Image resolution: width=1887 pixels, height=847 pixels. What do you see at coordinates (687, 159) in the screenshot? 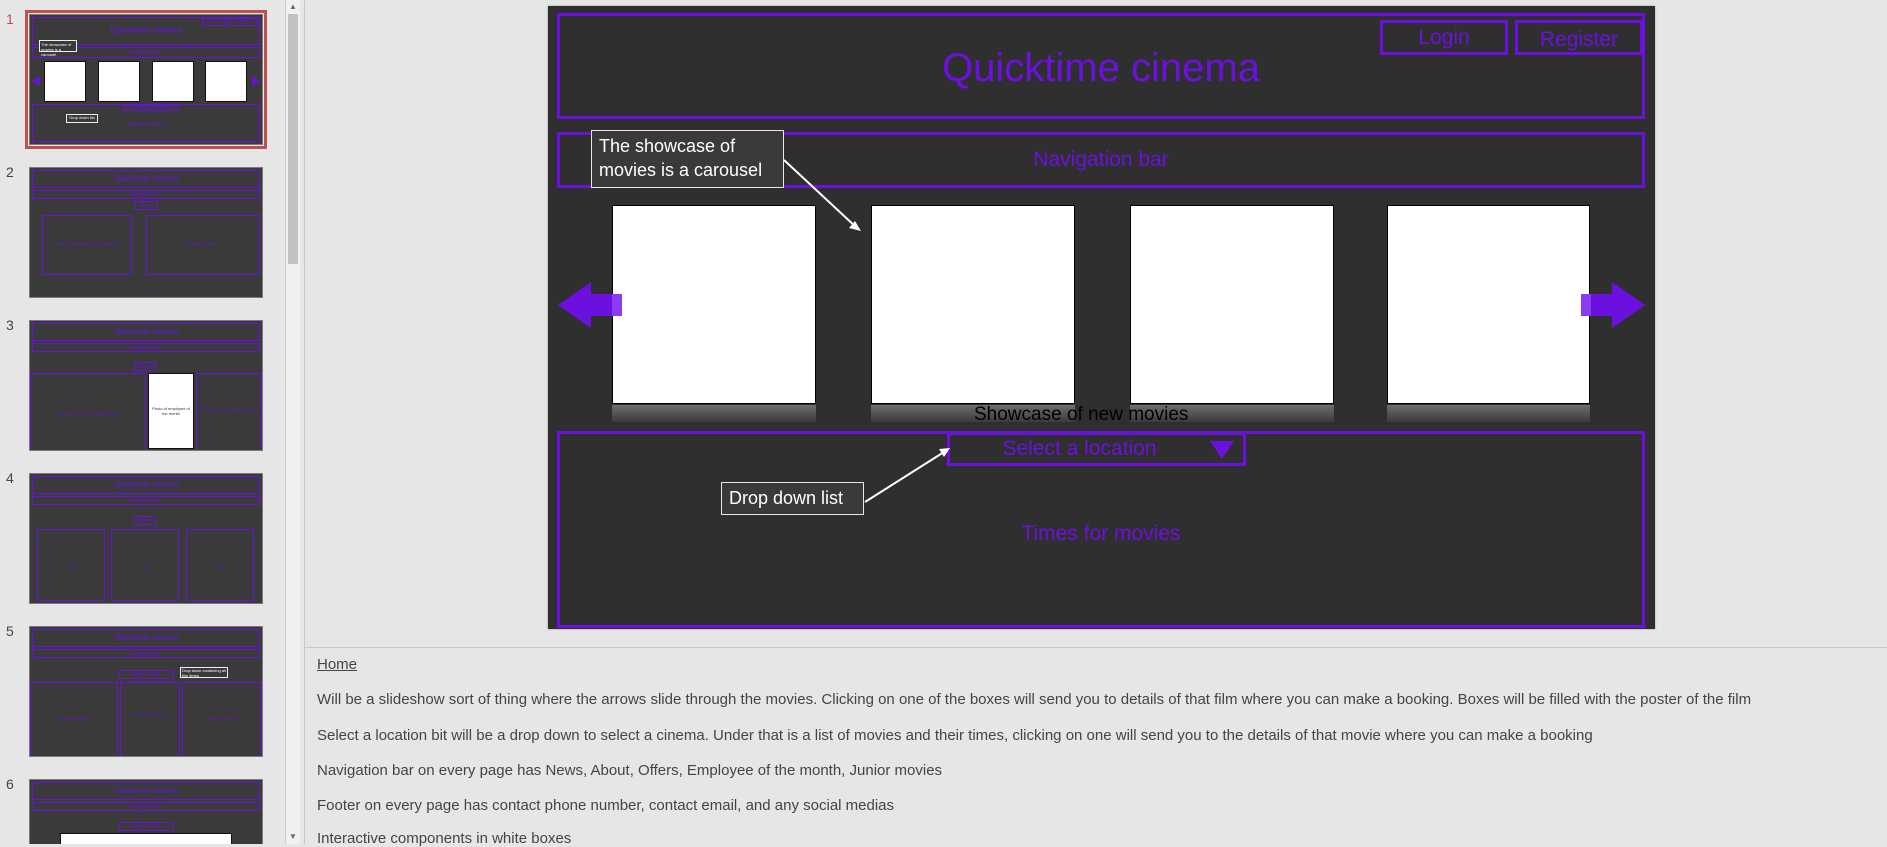
I see `carousel-callout: The showcase of movies is a carousel` at bounding box center [687, 159].